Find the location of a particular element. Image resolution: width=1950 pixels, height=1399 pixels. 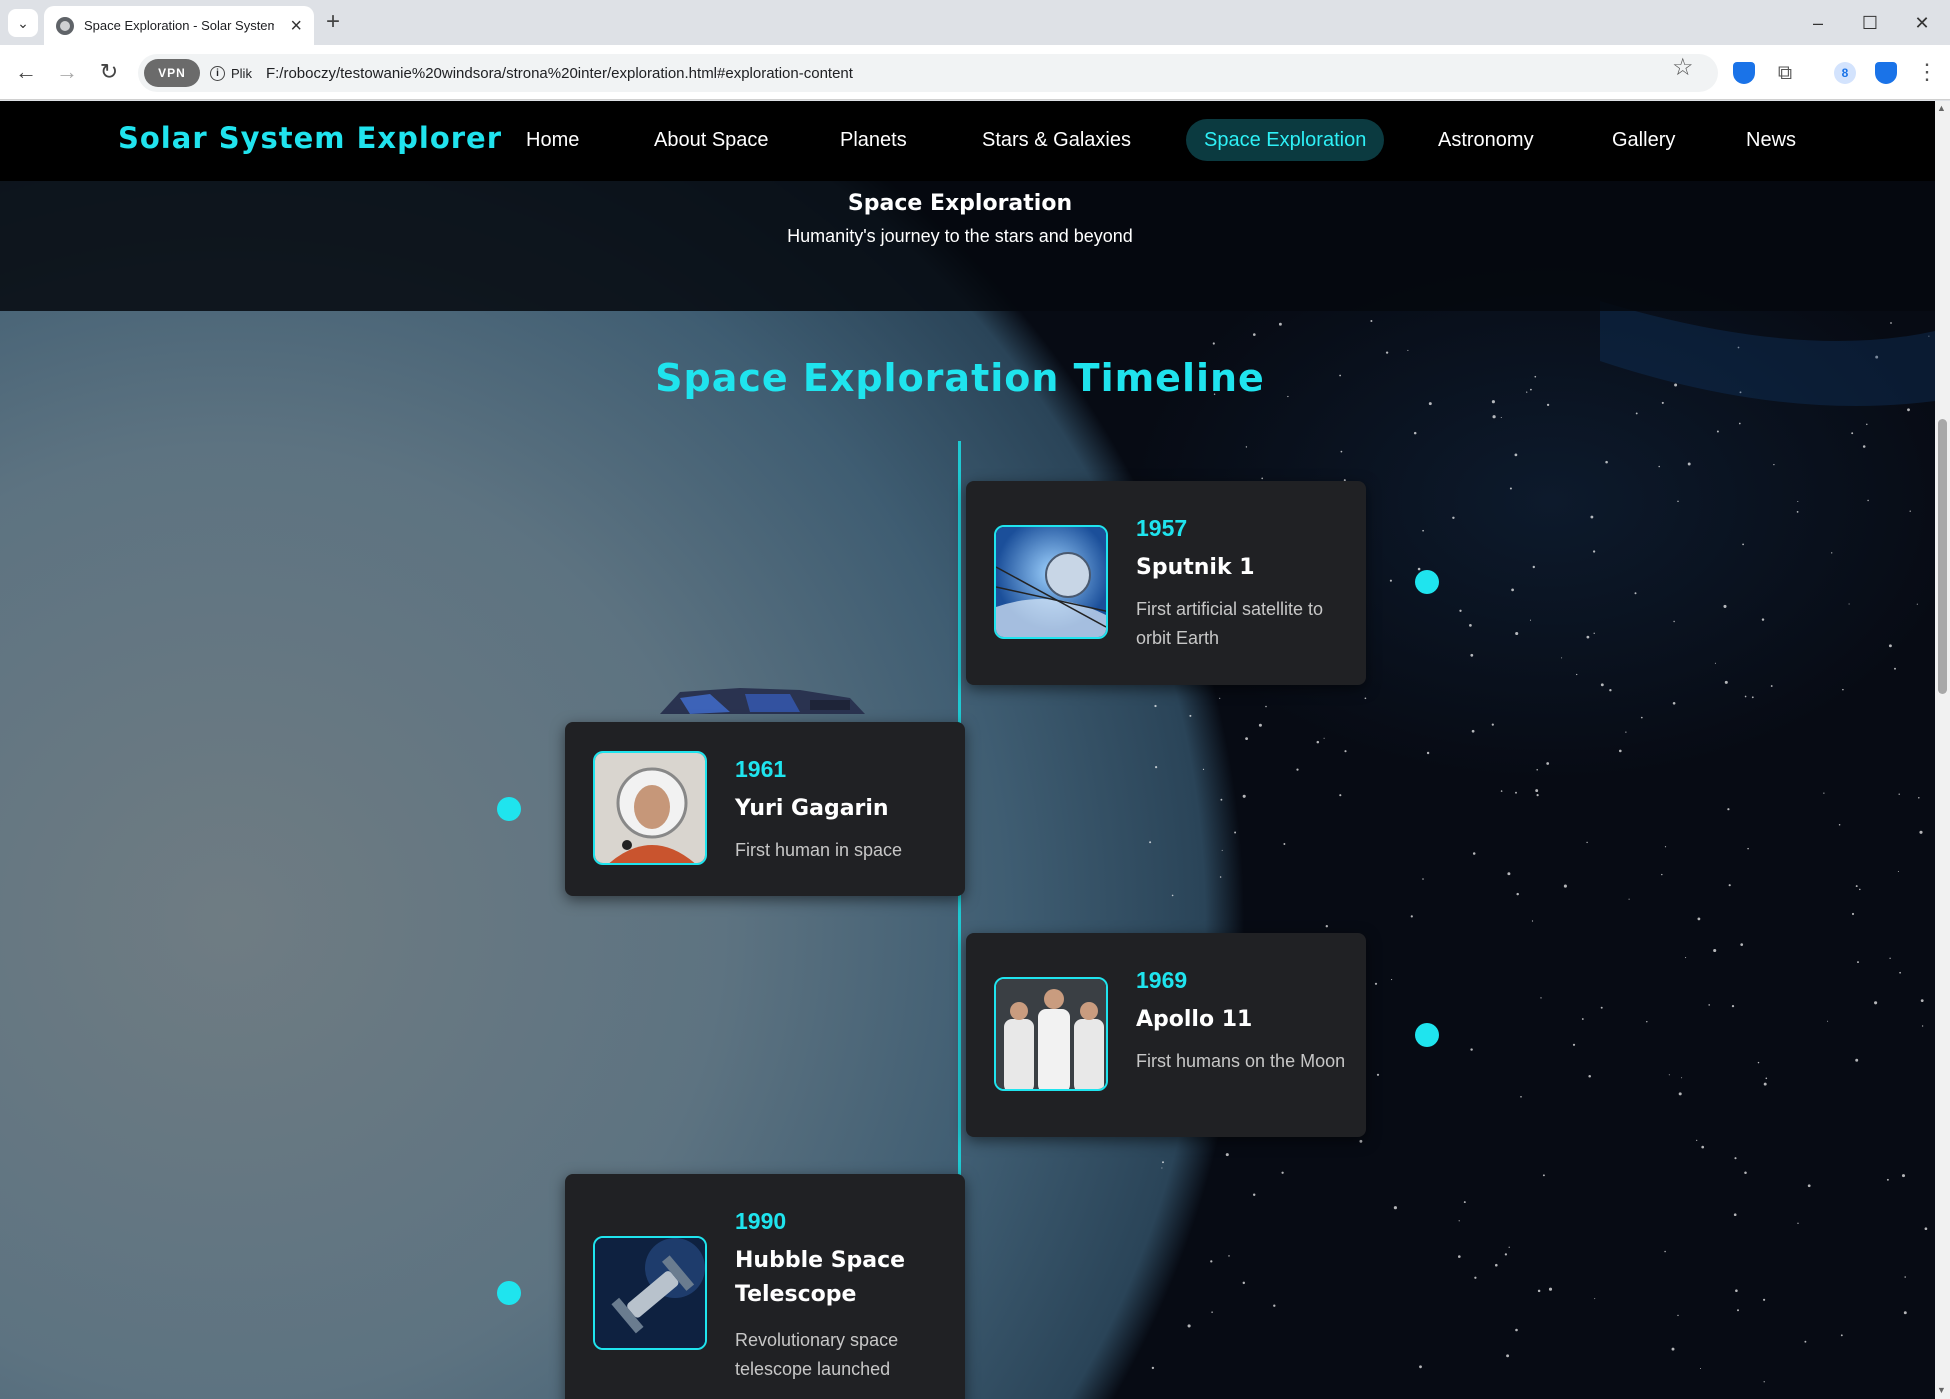

event-year: 1969 is located at coordinates (1162, 980).